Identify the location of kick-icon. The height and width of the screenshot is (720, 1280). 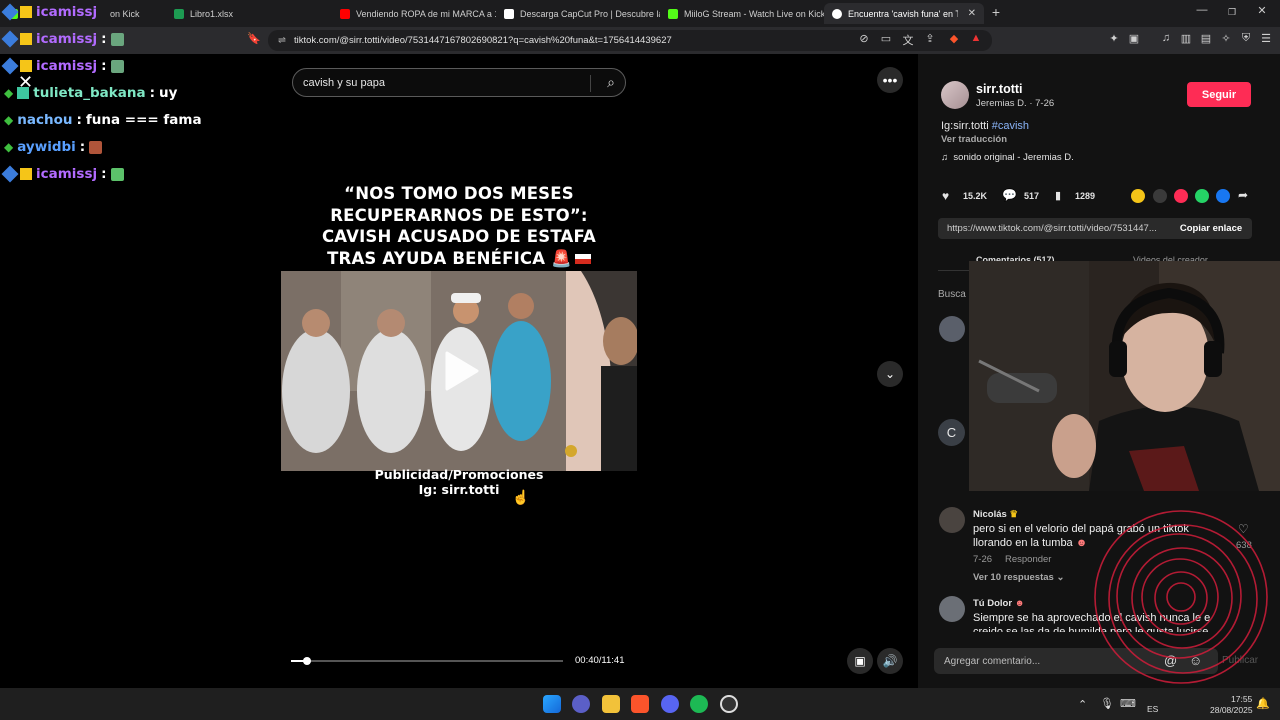
(673, 13).